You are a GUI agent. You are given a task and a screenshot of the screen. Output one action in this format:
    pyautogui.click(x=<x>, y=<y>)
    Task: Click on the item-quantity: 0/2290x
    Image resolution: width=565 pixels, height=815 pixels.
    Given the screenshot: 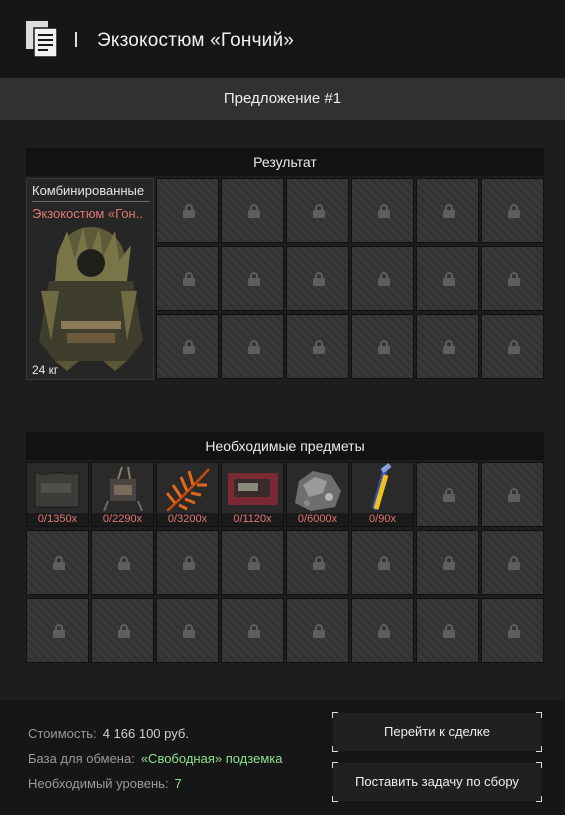 What is the action you would take?
    pyautogui.click(x=122, y=519)
    